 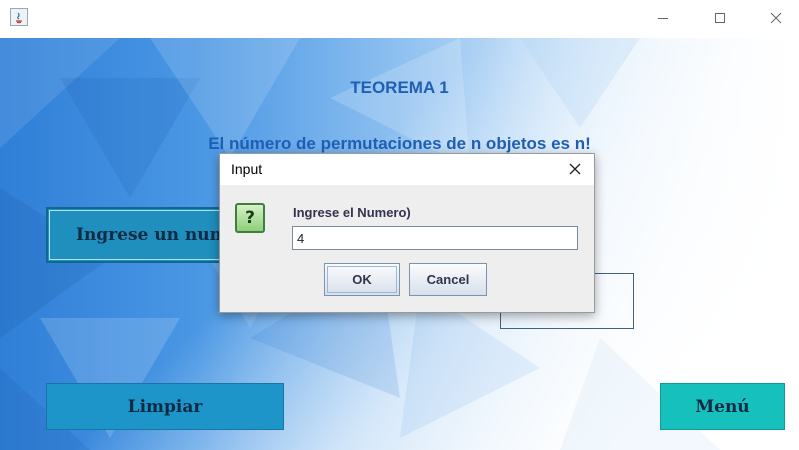 I want to click on theorem-heading: TEOREMA 1, so click(x=399, y=87).